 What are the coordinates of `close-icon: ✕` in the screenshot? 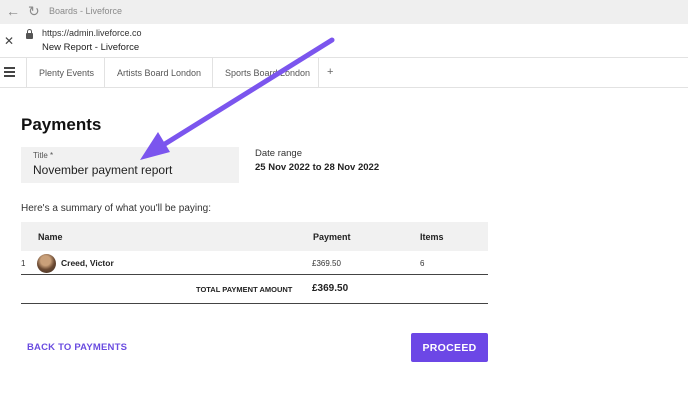 It's located at (9, 41).